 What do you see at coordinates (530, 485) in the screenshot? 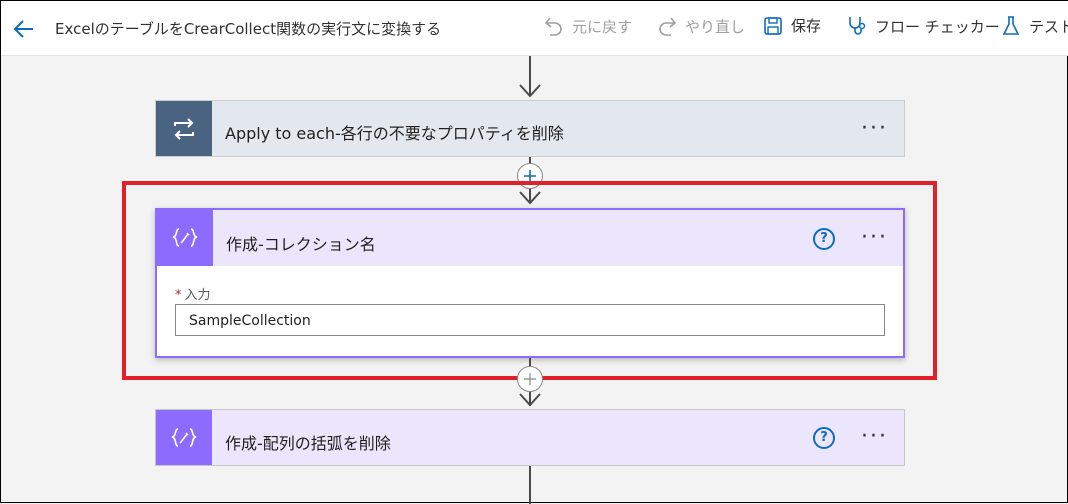
I see `connector-line` at bounding box center [530, 485].